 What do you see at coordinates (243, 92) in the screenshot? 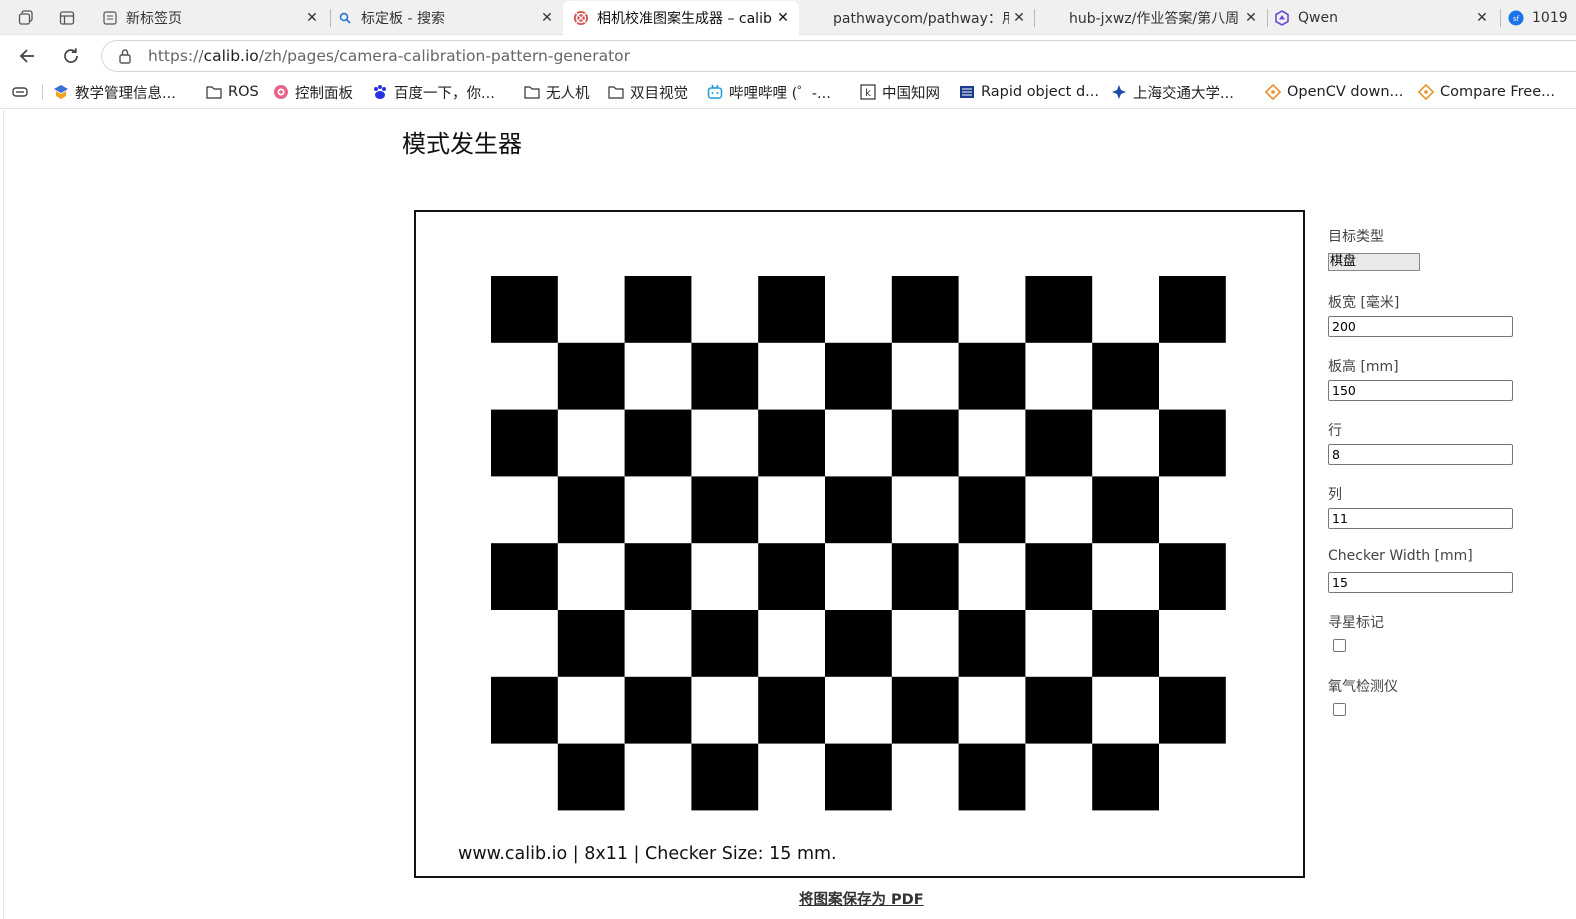
I see `bookmark-label: ROS` at bounding box center [243, 92].